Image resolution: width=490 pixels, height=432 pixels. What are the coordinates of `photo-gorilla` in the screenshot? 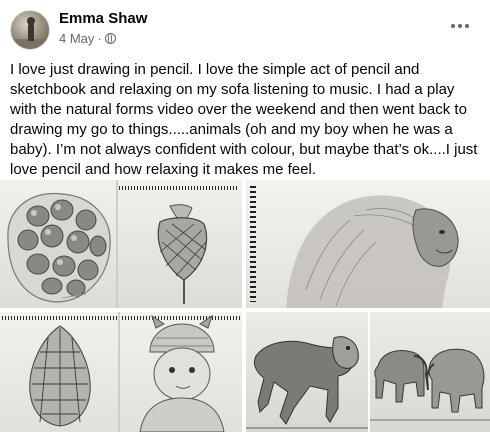 It's located at (368, 244).